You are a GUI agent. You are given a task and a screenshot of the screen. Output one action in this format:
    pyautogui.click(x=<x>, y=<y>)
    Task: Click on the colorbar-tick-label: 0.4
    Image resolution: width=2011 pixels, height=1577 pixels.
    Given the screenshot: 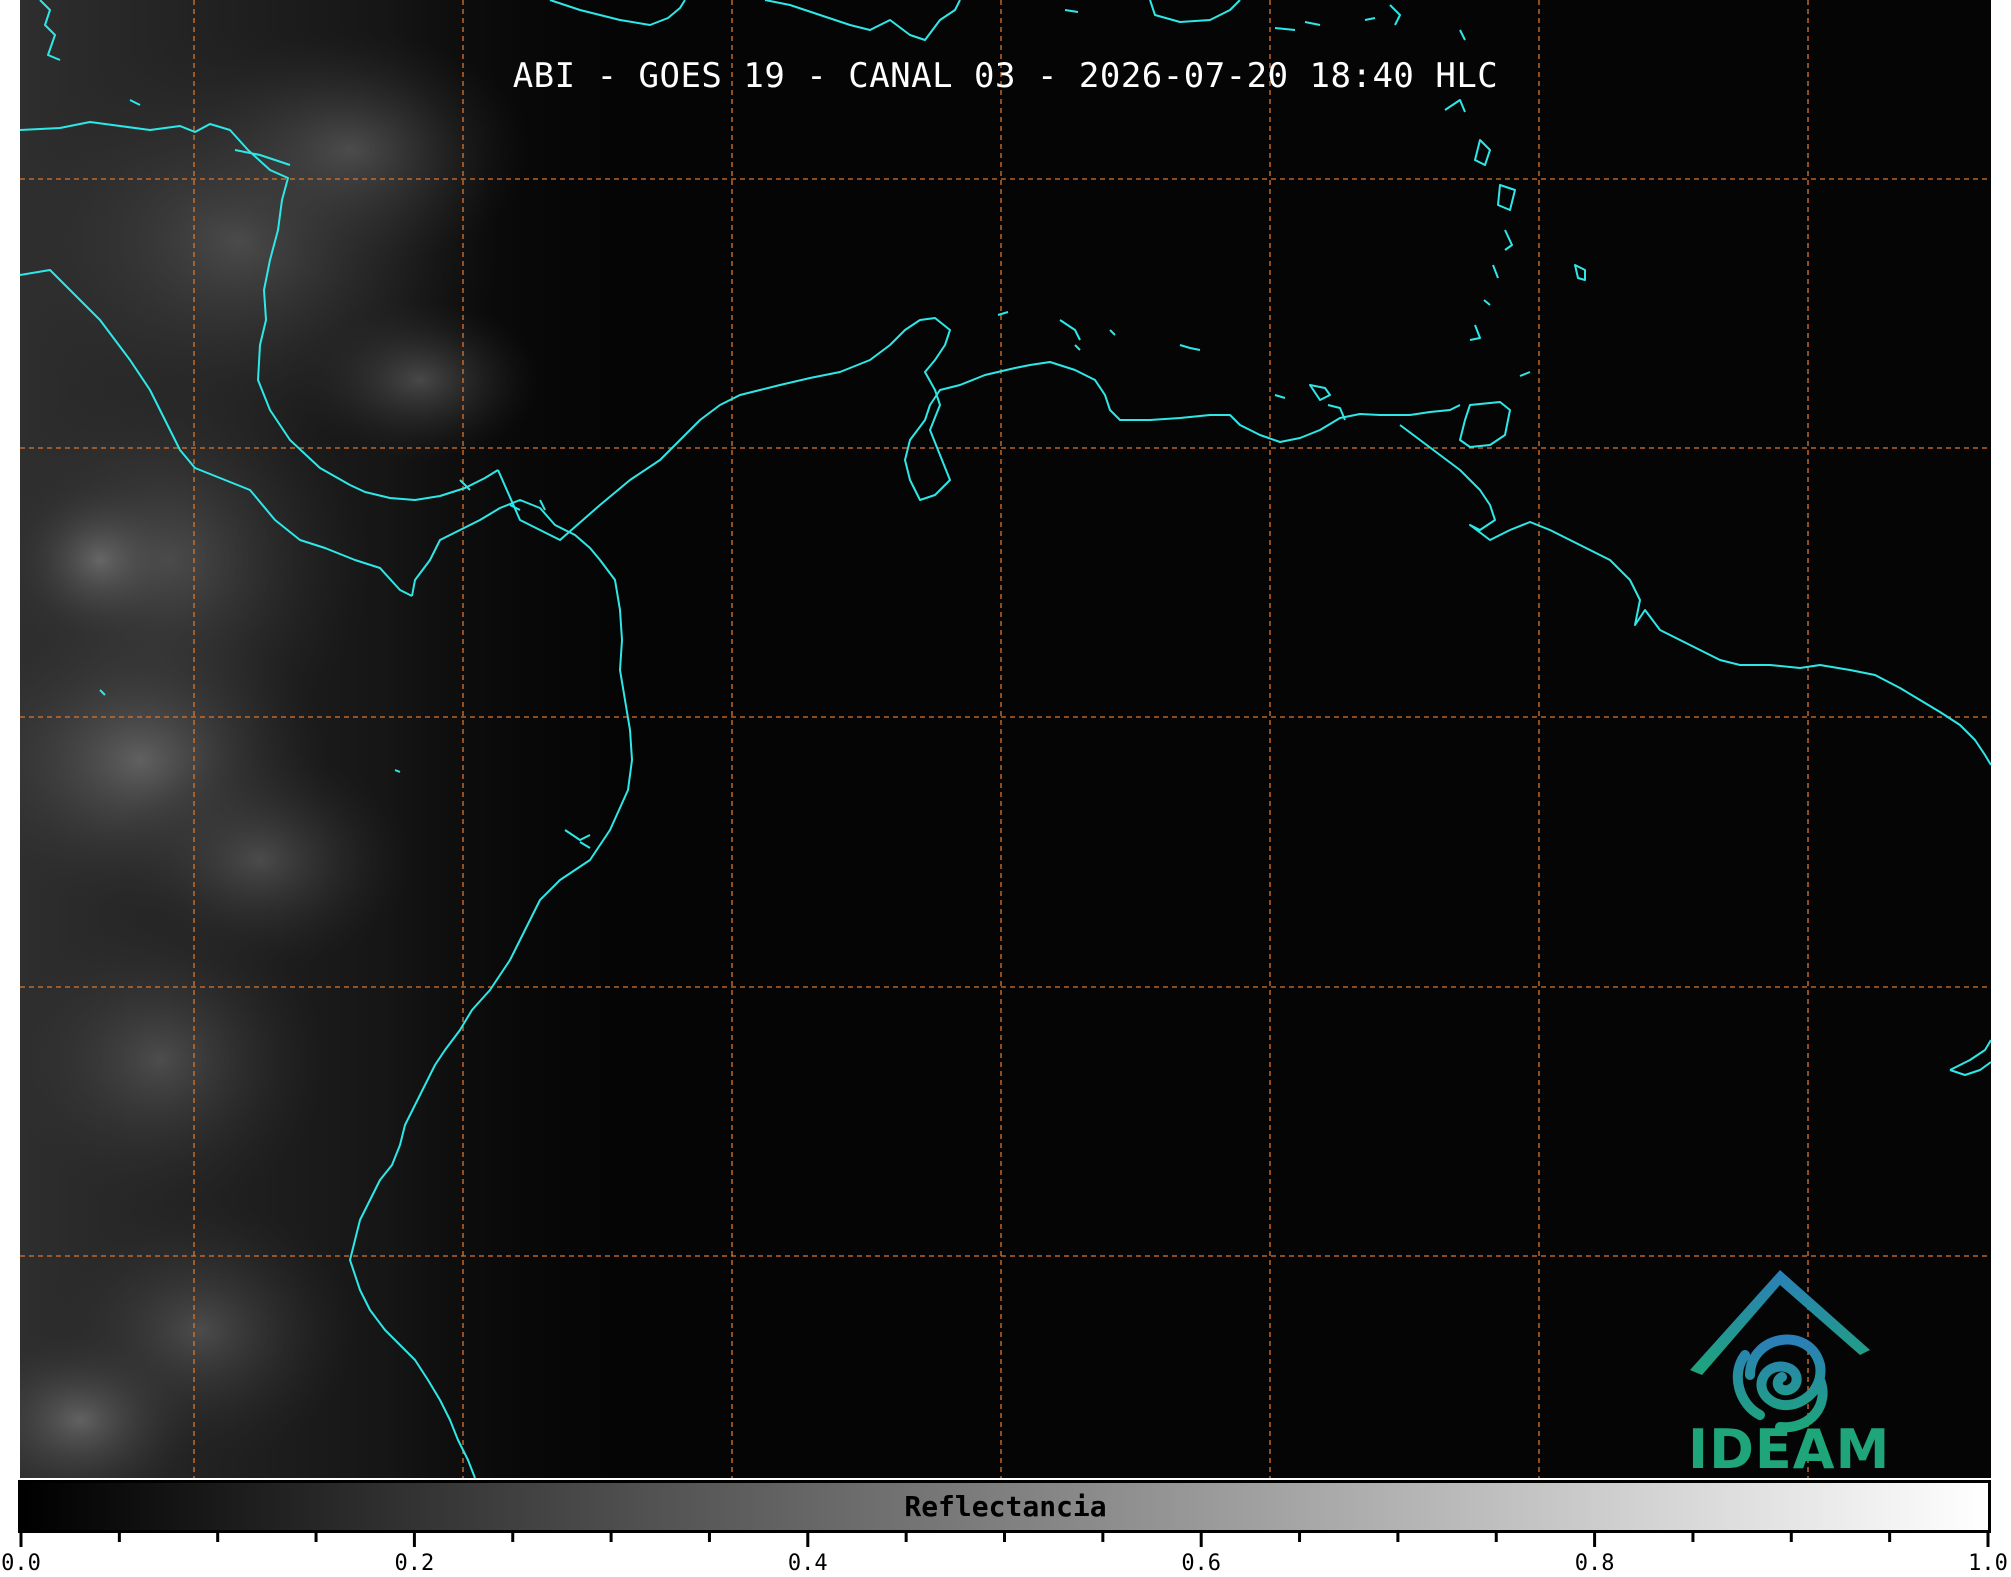 What is the action you would take?
    pyautogui.click(x=807, y=1563)
    